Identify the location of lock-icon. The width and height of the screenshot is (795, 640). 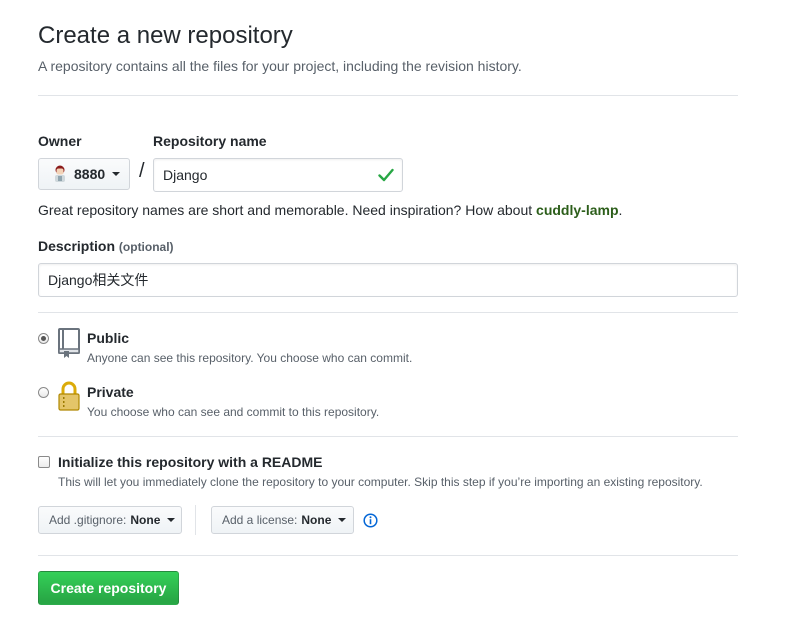
(69, 397).